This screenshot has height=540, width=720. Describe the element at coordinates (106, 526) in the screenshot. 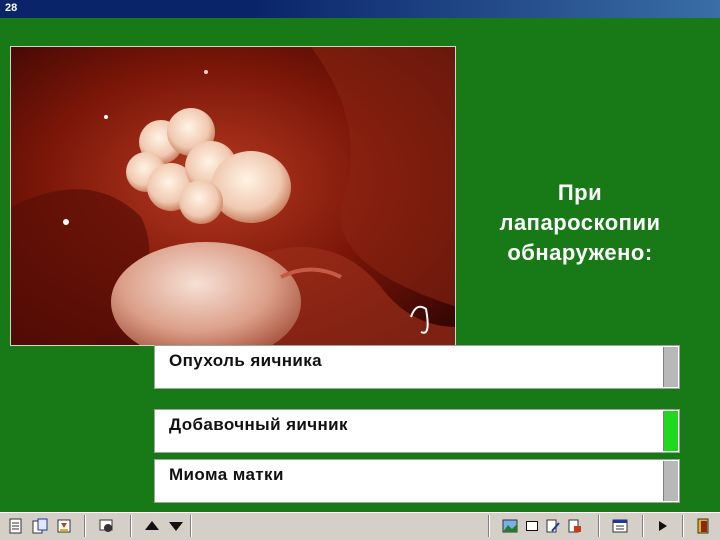

I see `mask-icon` at that location.